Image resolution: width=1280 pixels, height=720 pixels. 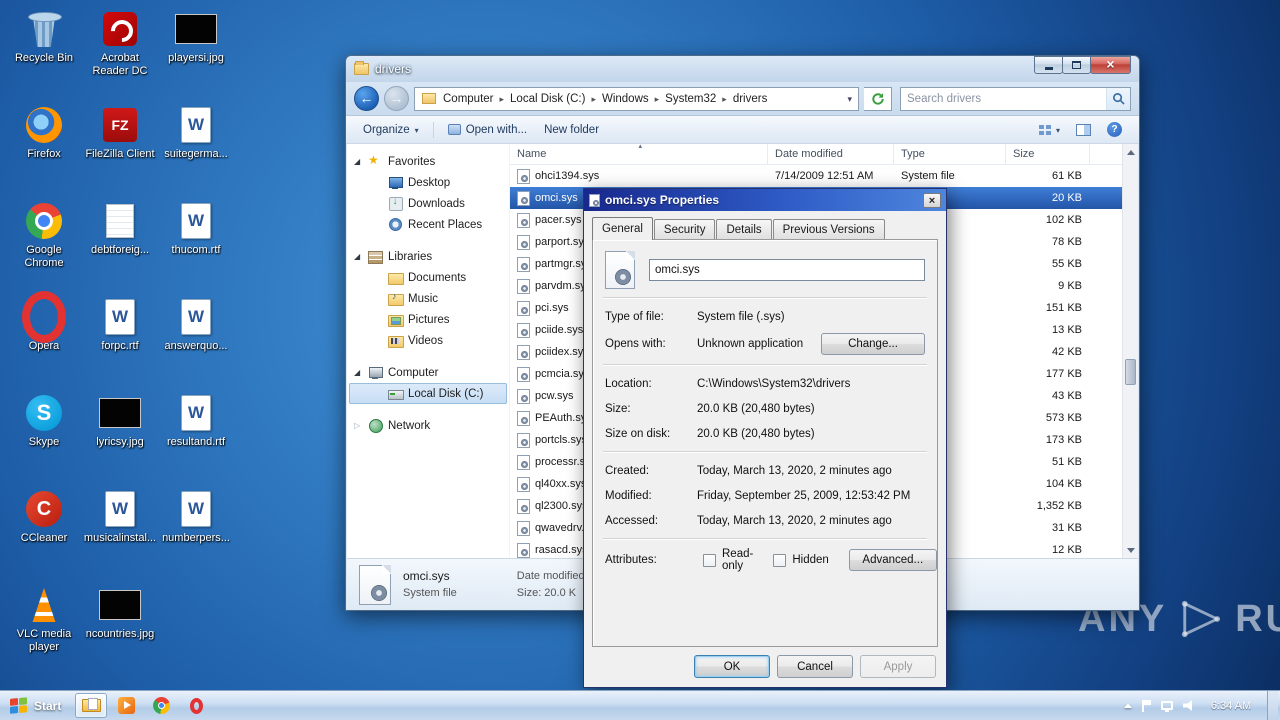 What do you see at coordinates (428, 182) in the screenshot?
I see `tree-item: Desktop` at bounding box center [428, 182].